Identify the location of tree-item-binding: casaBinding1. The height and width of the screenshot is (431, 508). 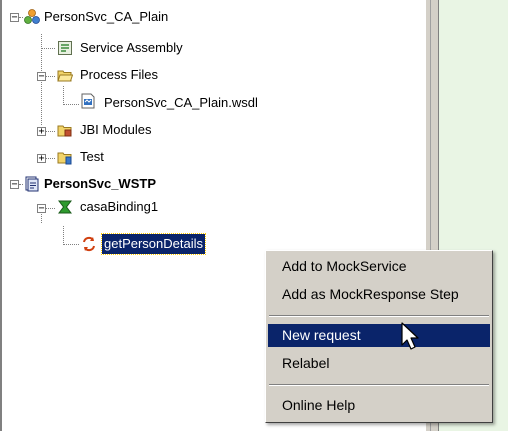
(119, 207).